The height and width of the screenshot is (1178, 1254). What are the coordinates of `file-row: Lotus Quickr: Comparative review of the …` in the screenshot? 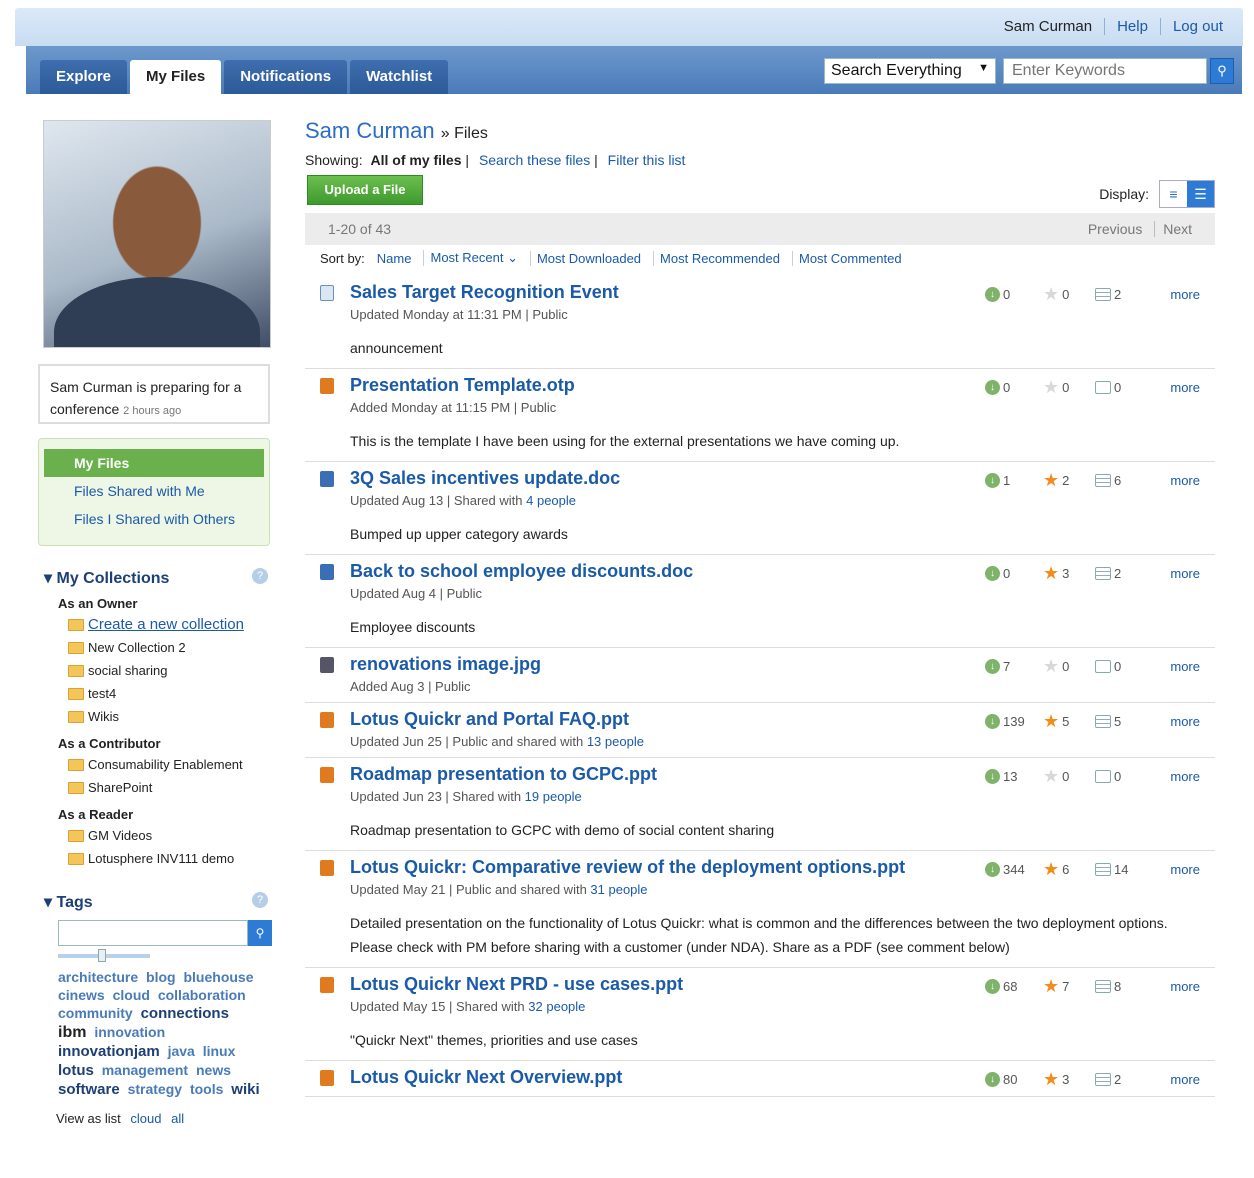 It's located at (760, 909).